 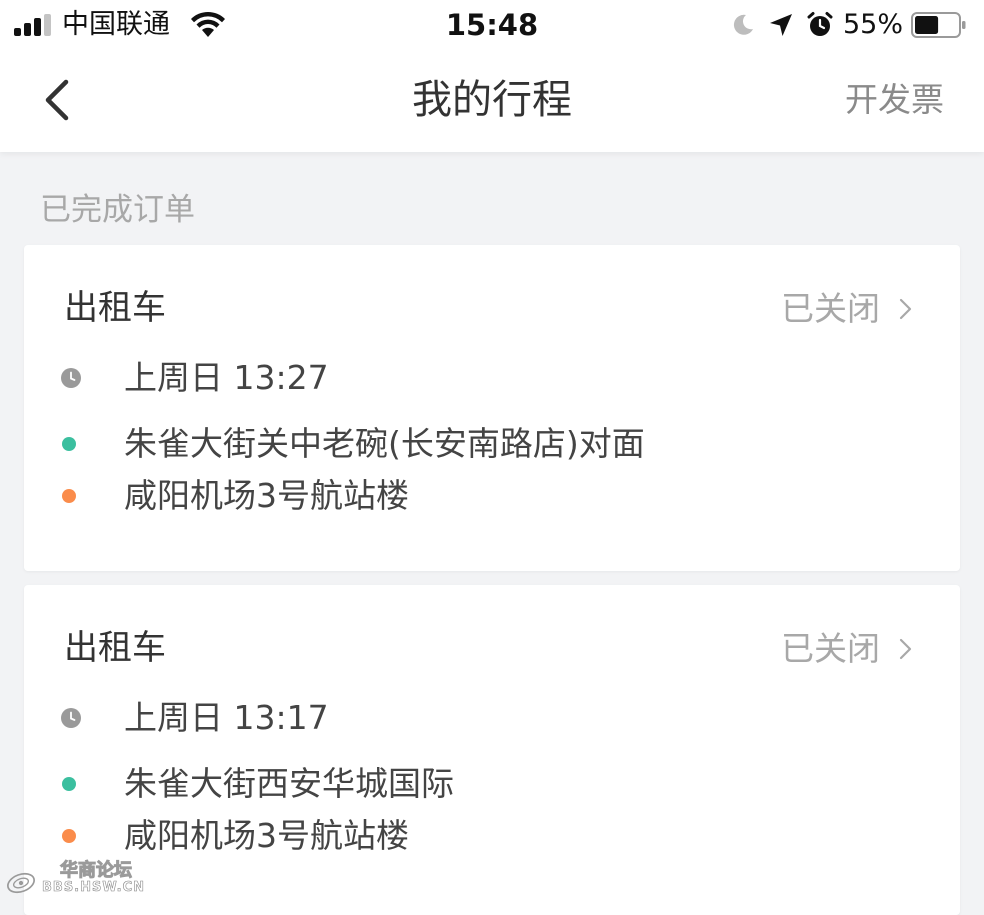 I want to click on battery-icon, so click(x=938, y=25).